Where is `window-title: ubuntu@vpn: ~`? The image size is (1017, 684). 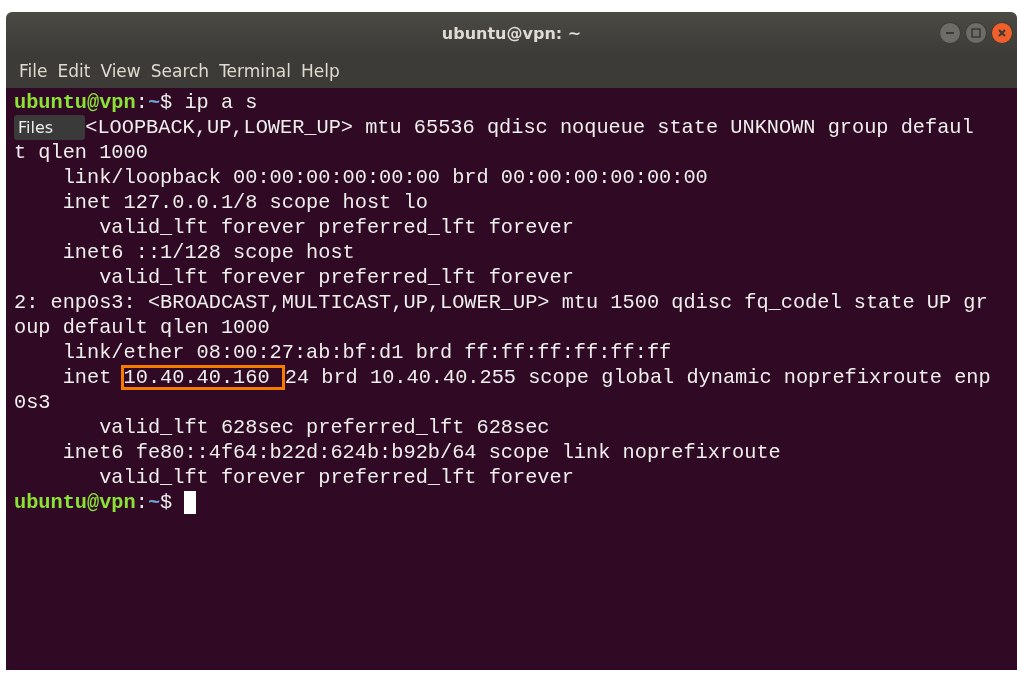 window-title: ubuntu@vpn: ~ is located at coordinates (511, 33).